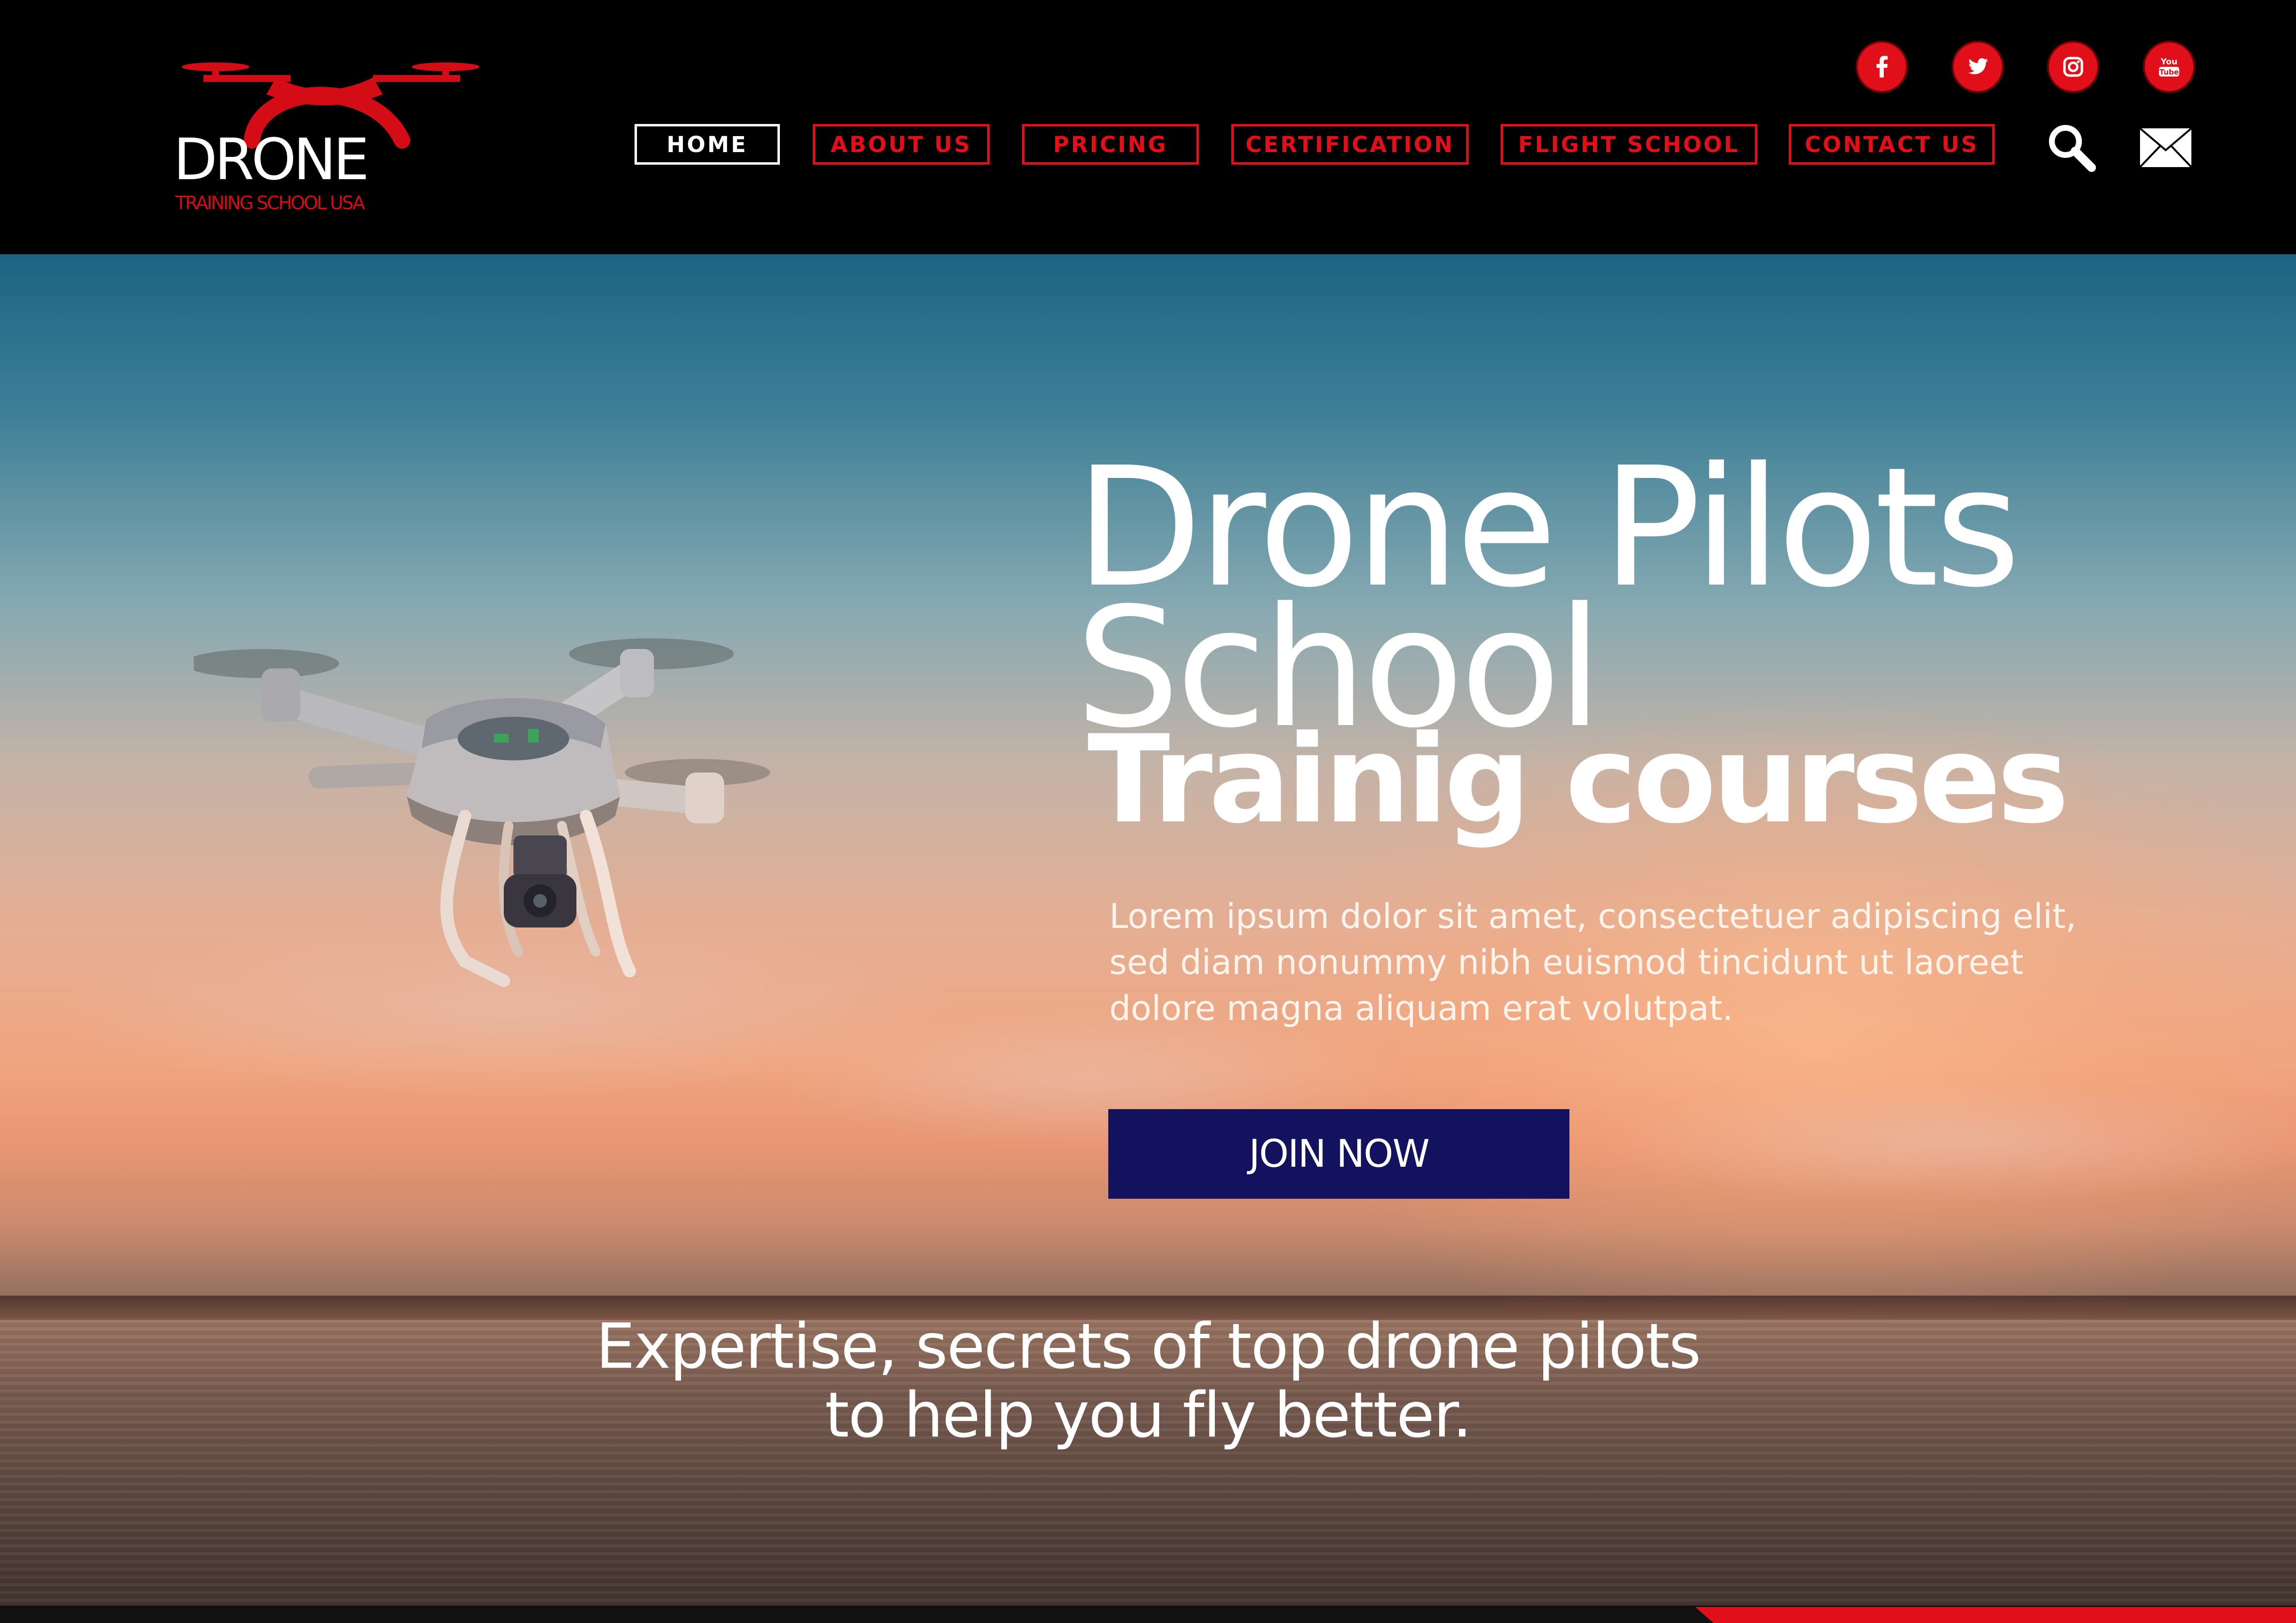 The image size is (2296, 1623). What do you see at coordinates (1548, 598) in the screenshot?
I see `hero-title: Drone Pilots School` at bounding box center [1548, 598].